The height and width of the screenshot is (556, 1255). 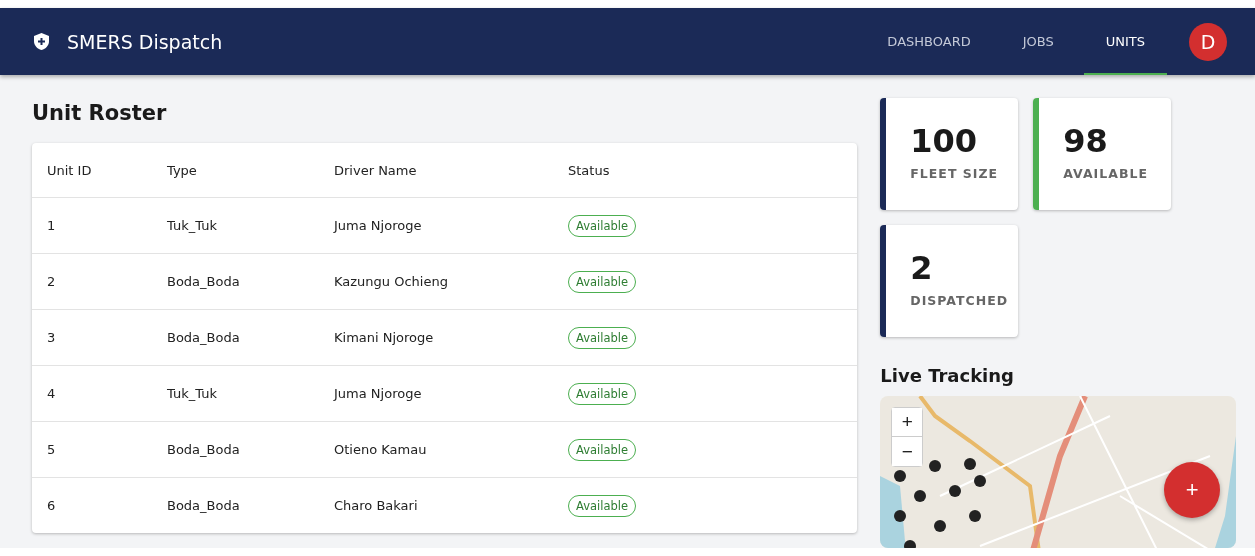 What do you see at coordinates (100, 113) in the screenshot?
I see `section-title: Unit Roster` at bounding box center [100, 113].